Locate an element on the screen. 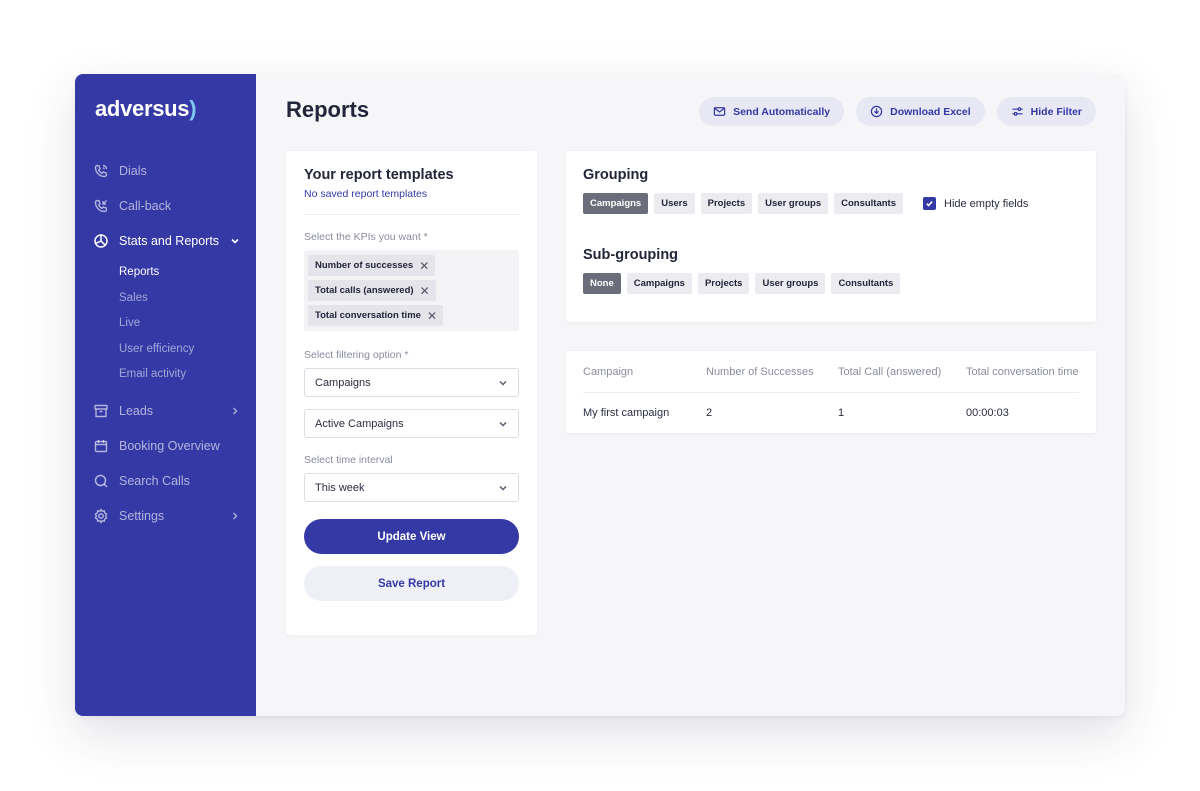  update-view-button: Update View is located at coordinates (411, 536).